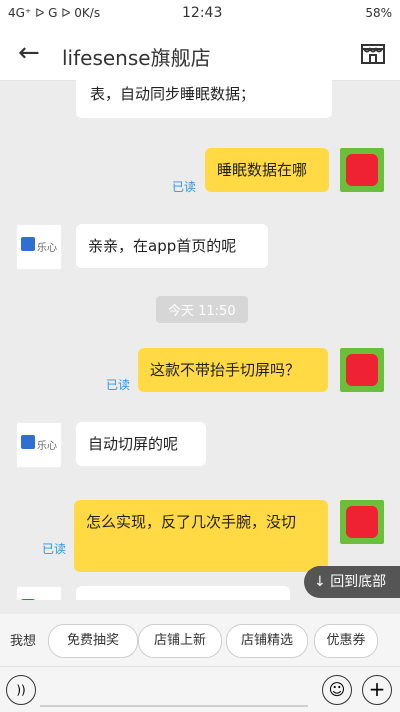 This screenshot has width=400, height=712. I want to click on message-bubble: 自动切屏的呢, so click(141, 444).